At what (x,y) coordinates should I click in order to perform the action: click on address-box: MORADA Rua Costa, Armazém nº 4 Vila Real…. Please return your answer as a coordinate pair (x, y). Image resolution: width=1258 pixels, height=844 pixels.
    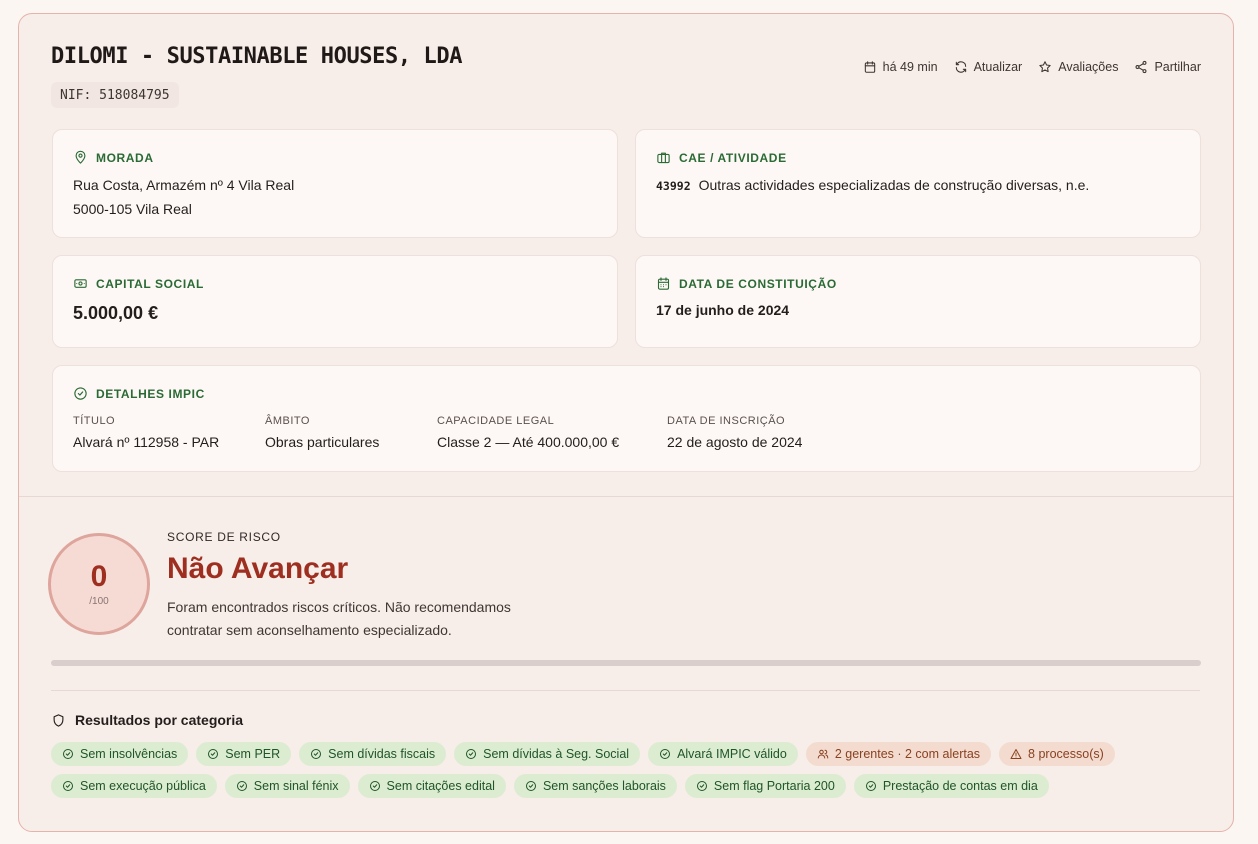
    Looking at the image, I should click on (335, 183).